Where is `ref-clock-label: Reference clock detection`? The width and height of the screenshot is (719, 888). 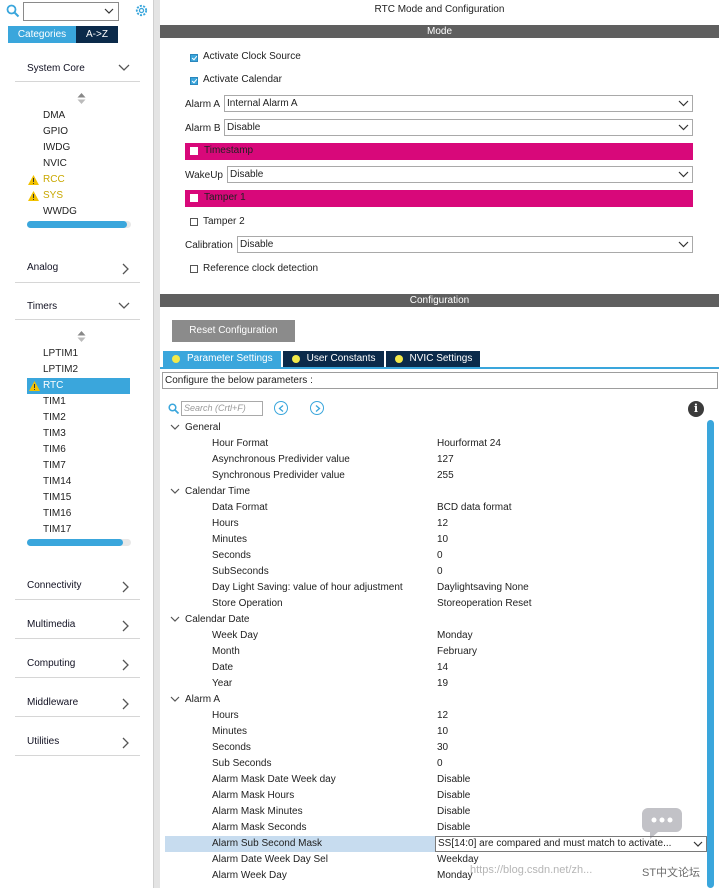 ref-clock-label: Reference clock detection is located at coordinates (261, 268).